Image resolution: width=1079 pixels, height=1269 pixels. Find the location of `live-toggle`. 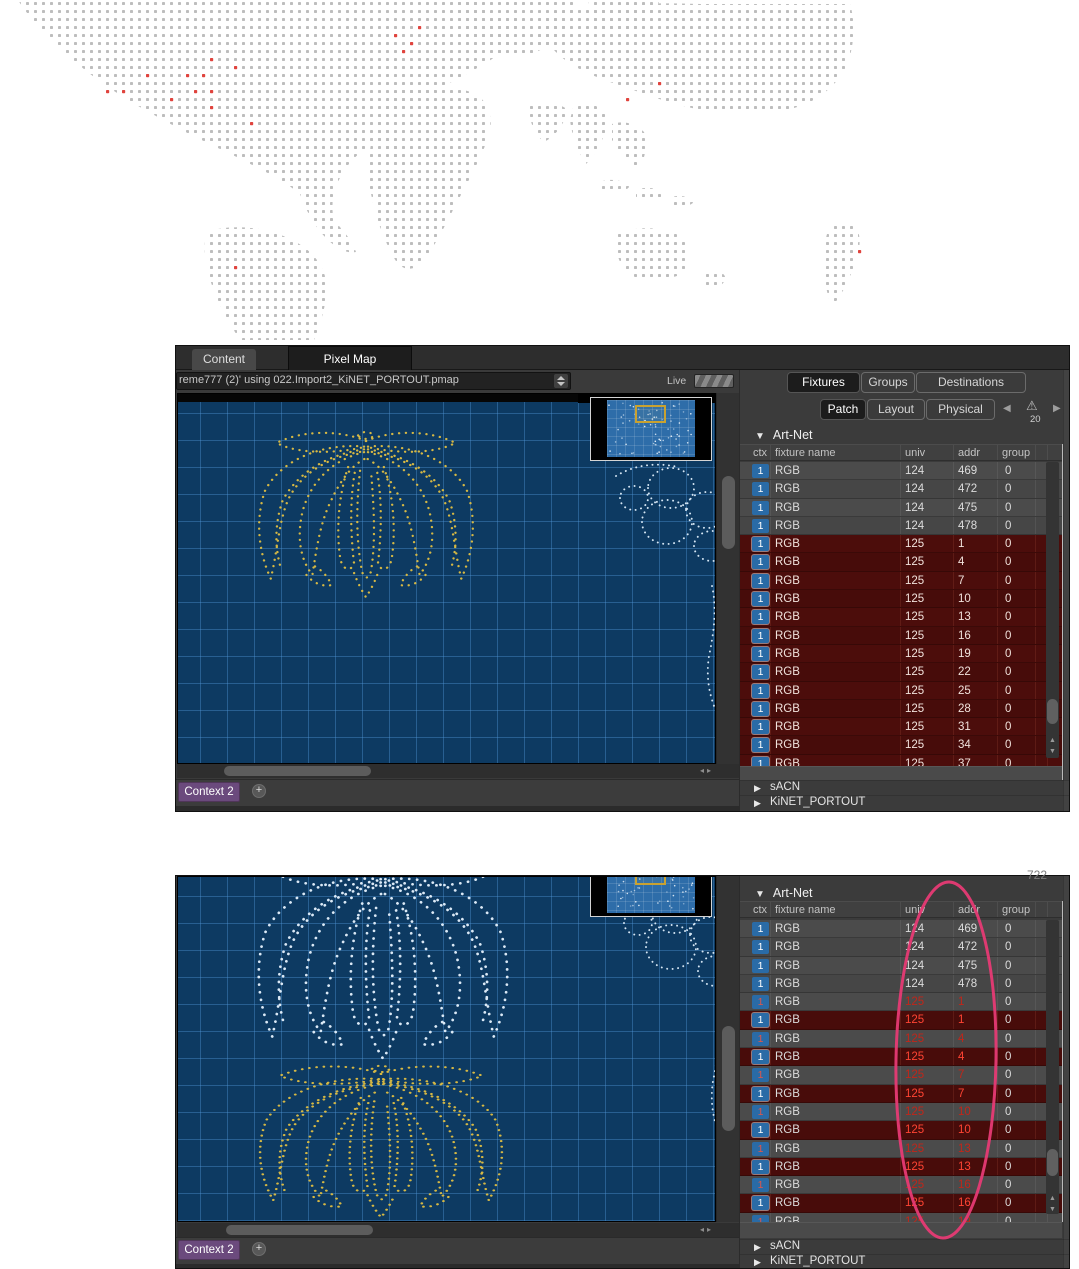

live-toggle is located at coordinates (714, 381).